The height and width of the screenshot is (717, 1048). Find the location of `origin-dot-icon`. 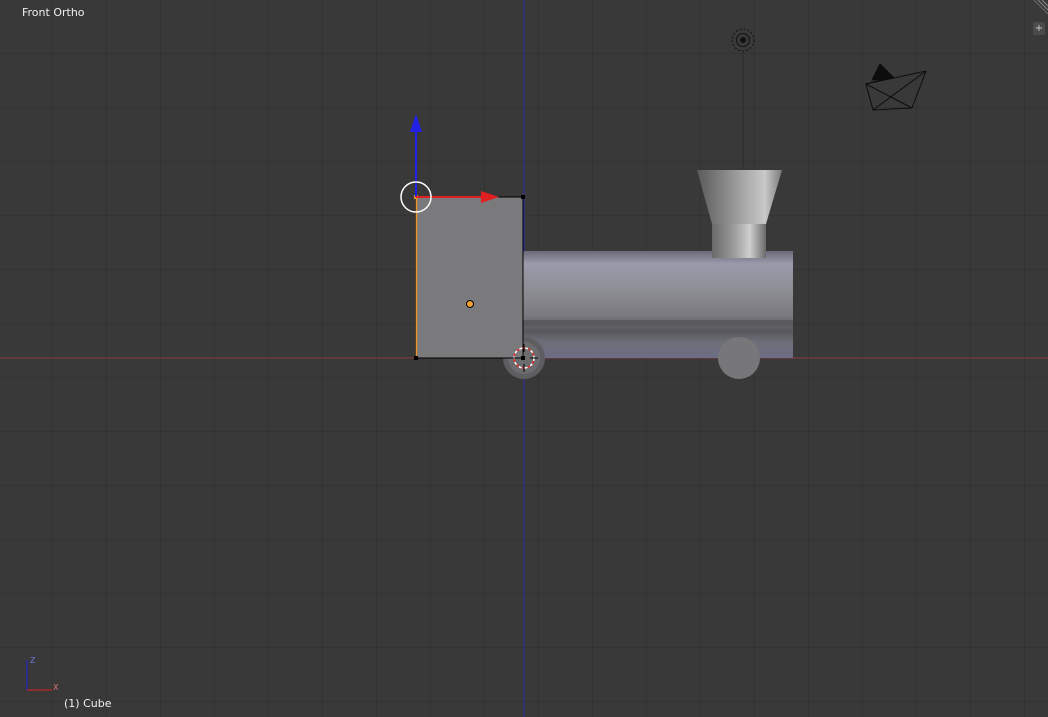

origin-dot-icon is located at coordinates (470, 304).